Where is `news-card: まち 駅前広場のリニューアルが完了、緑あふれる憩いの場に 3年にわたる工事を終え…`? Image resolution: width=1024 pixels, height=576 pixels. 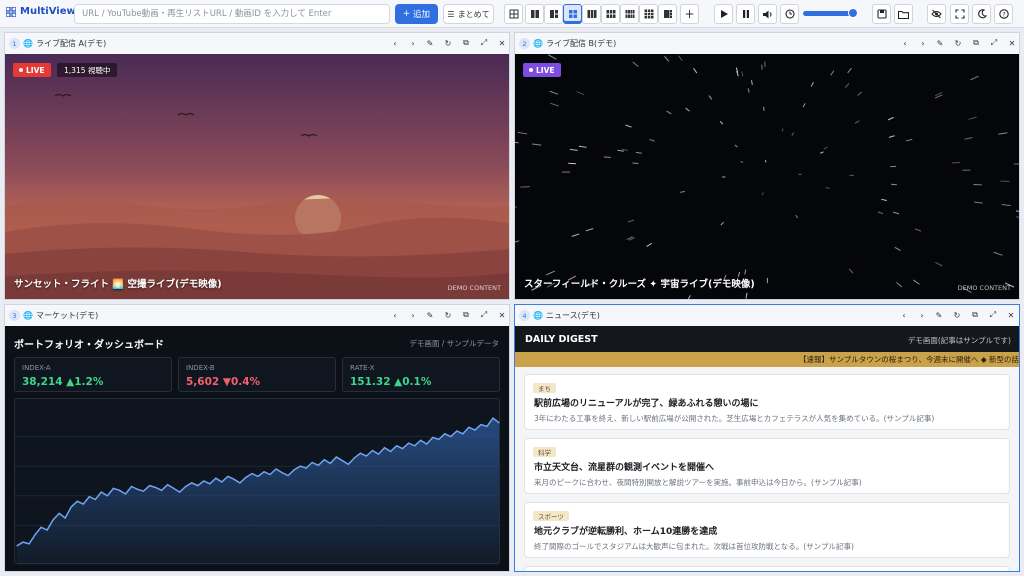 news-card: まち 駅前広場のリニューアルが完了、緑あふれる憩いの場に 3年にわたる工事を終え… is located at coordinates (767, 402).